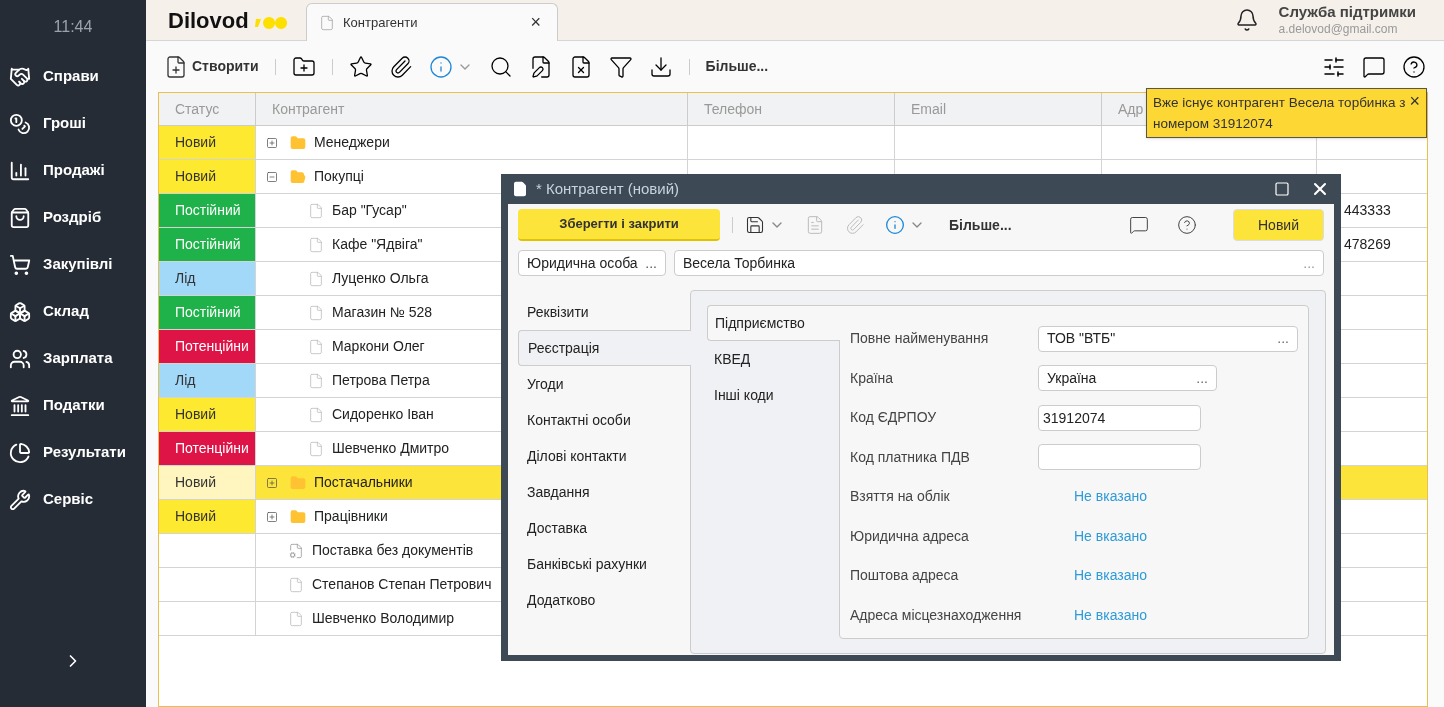 The height and width of the screenshot is (707, 1444). Describe the element at coordinates (535, 22) in the screenshot. I see `close-tab-button: ×` at that location.